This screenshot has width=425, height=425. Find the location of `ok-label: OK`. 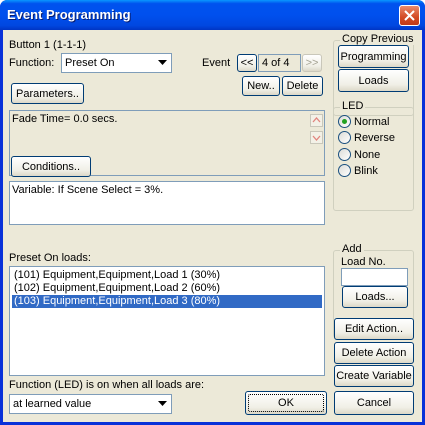

ok-label: OK is located at coordinates (286, 403).